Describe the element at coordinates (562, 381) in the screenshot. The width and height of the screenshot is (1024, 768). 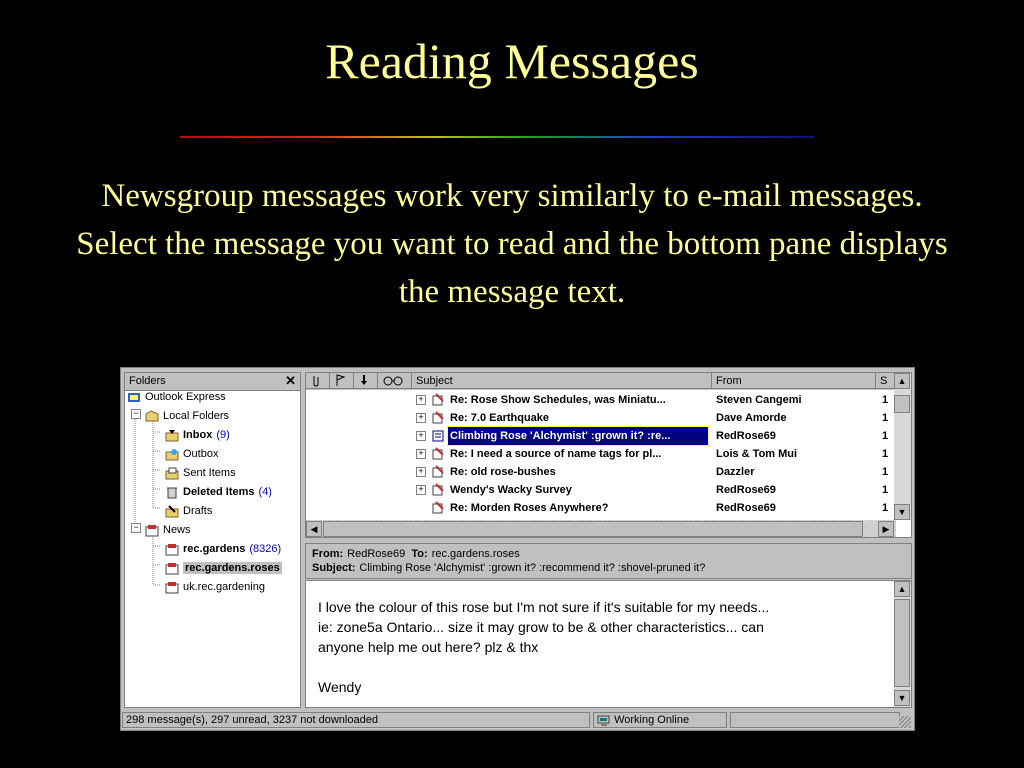
I see `column-subject: Subject` at that location.